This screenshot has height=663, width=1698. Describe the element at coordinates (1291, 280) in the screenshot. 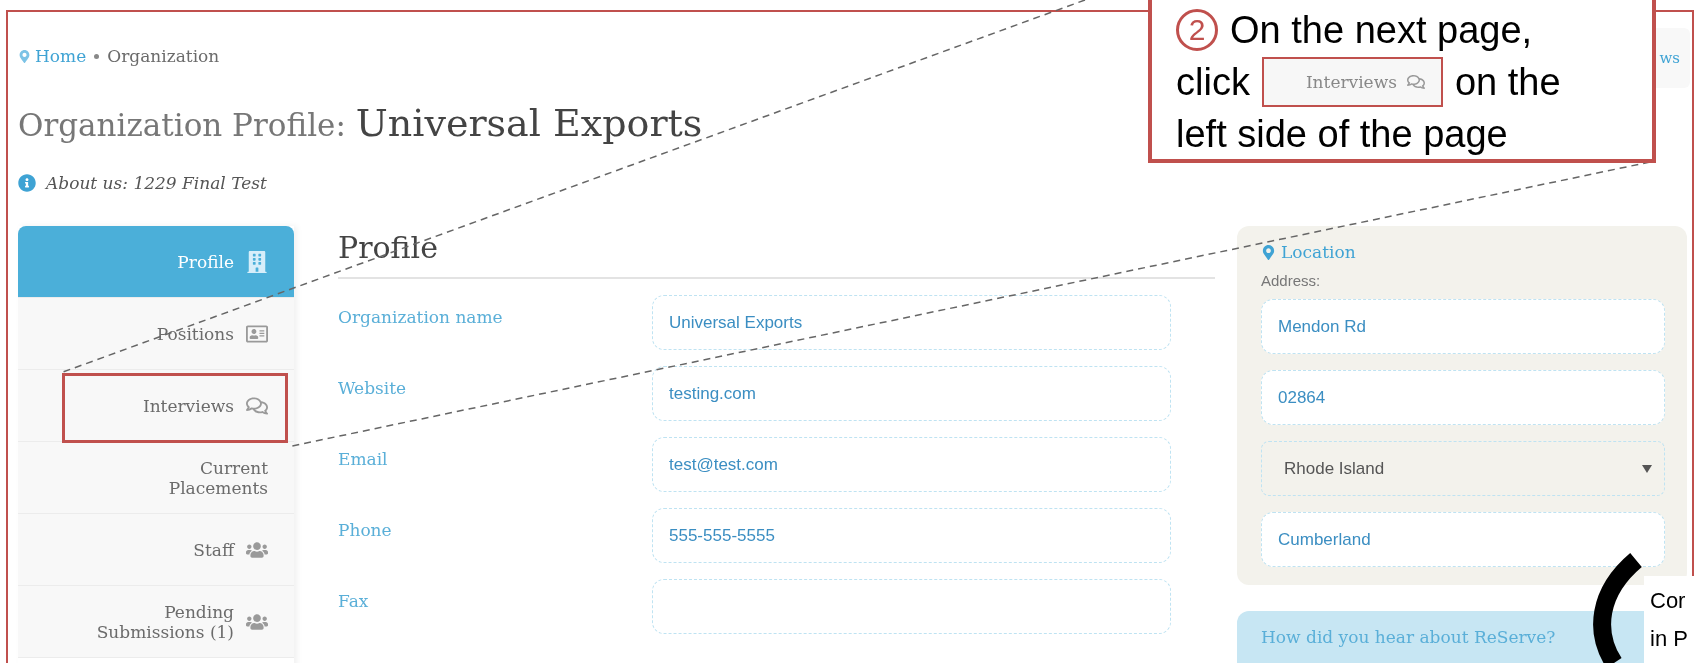

I see `address-label: Address:` at that location.